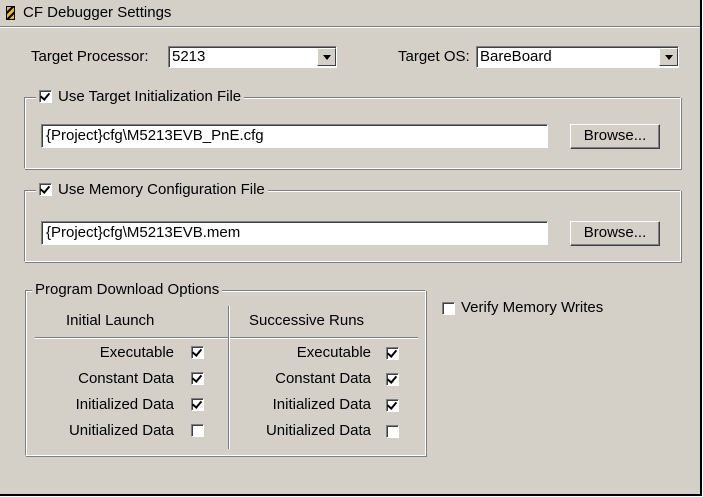 This screenshot has height=497, width=703. Describe the element at coordinates (45, 189) in the screenshot. I see `mem-file-checkbox` at that location.